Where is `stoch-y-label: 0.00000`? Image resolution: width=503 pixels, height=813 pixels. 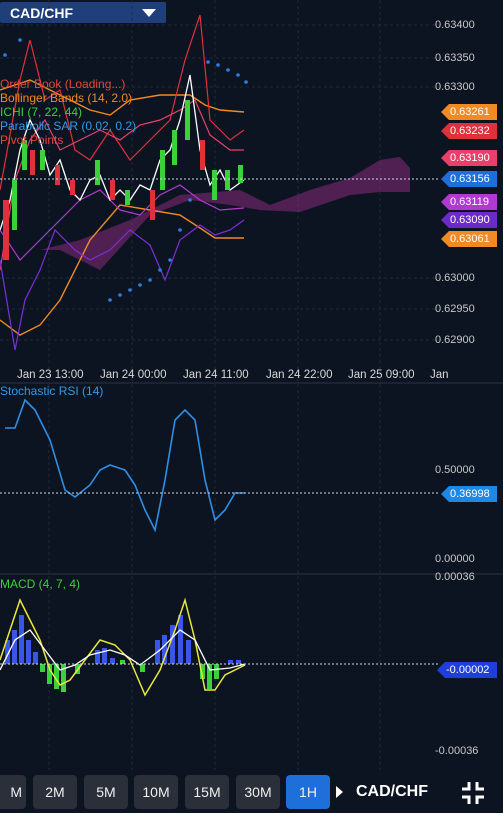
stoch-y-label: 0.00000 is located at coordinates (455, 559).